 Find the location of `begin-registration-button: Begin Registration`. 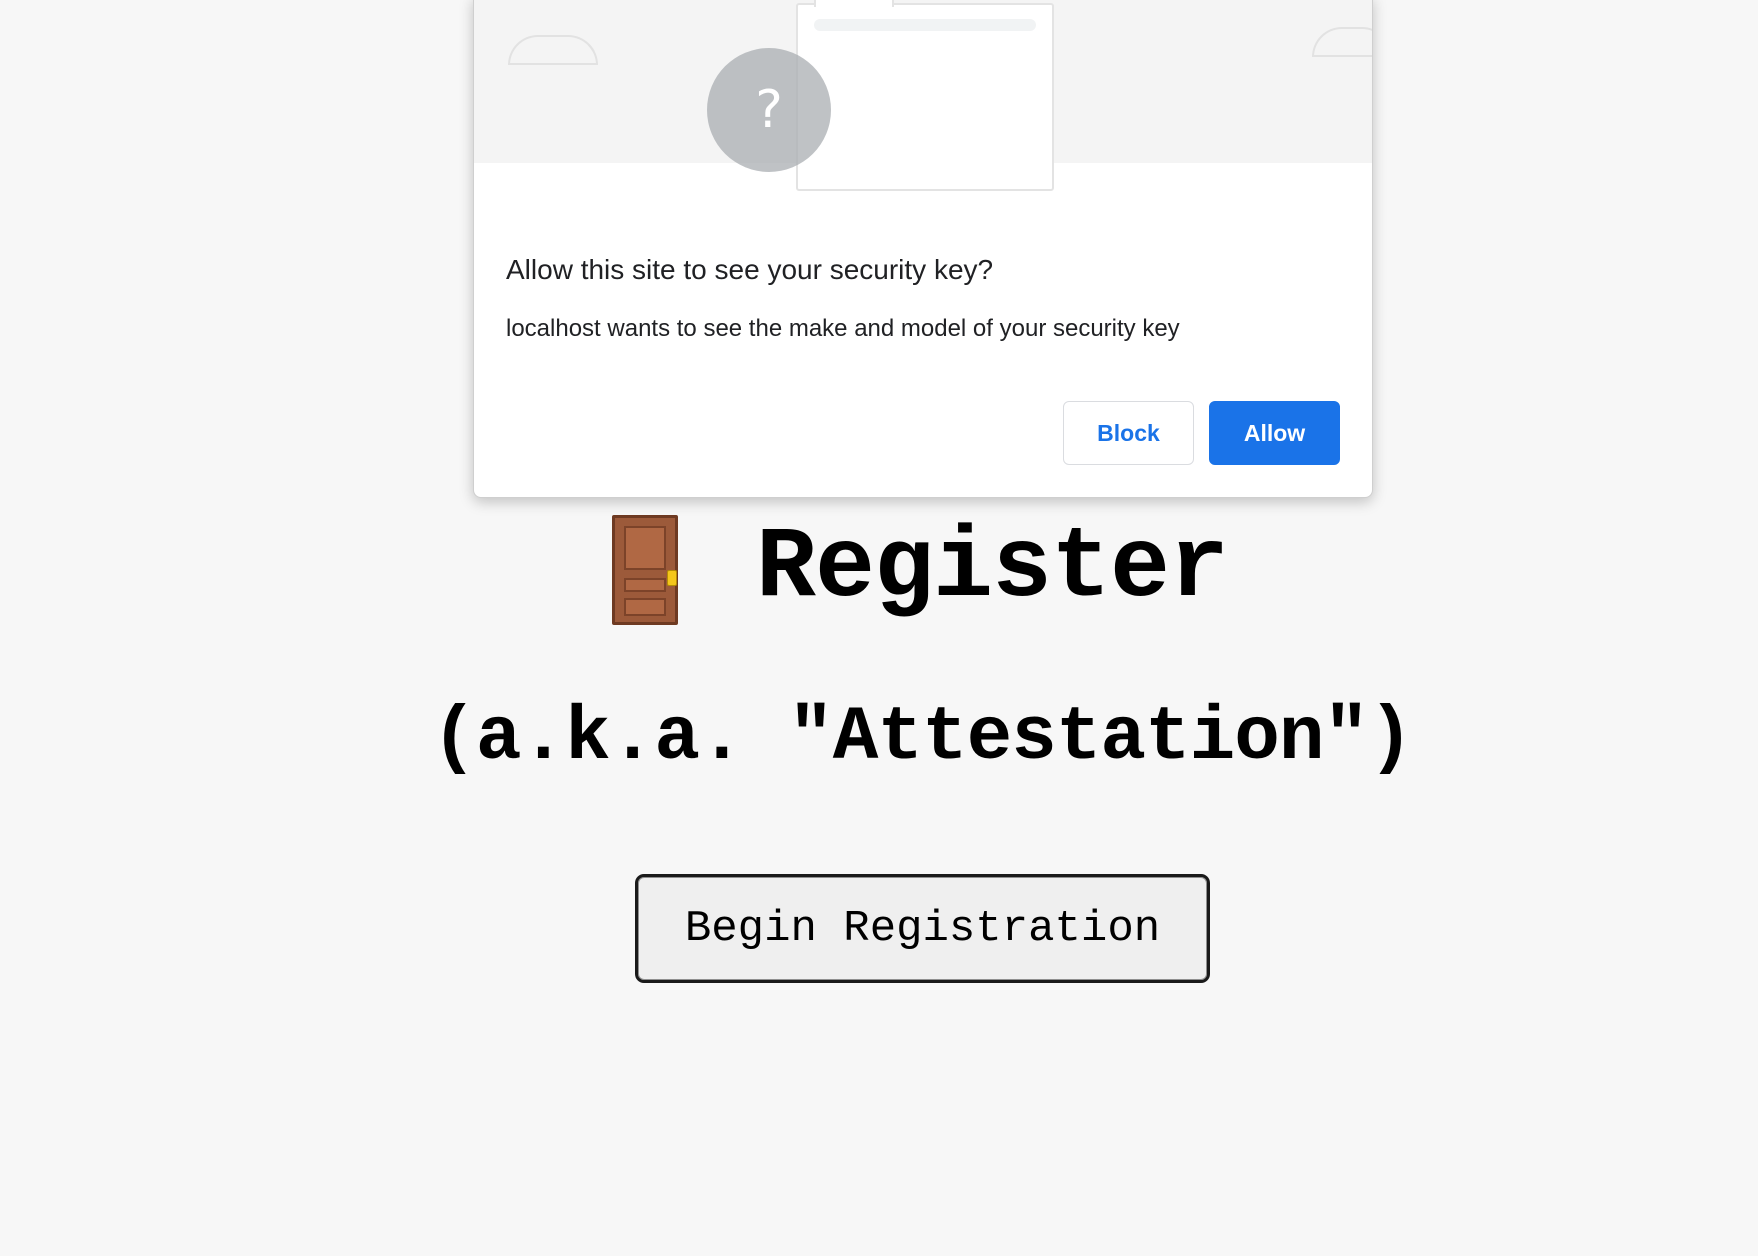

begin-registration-button: Begin Registration is located at coordinates (922, 928).